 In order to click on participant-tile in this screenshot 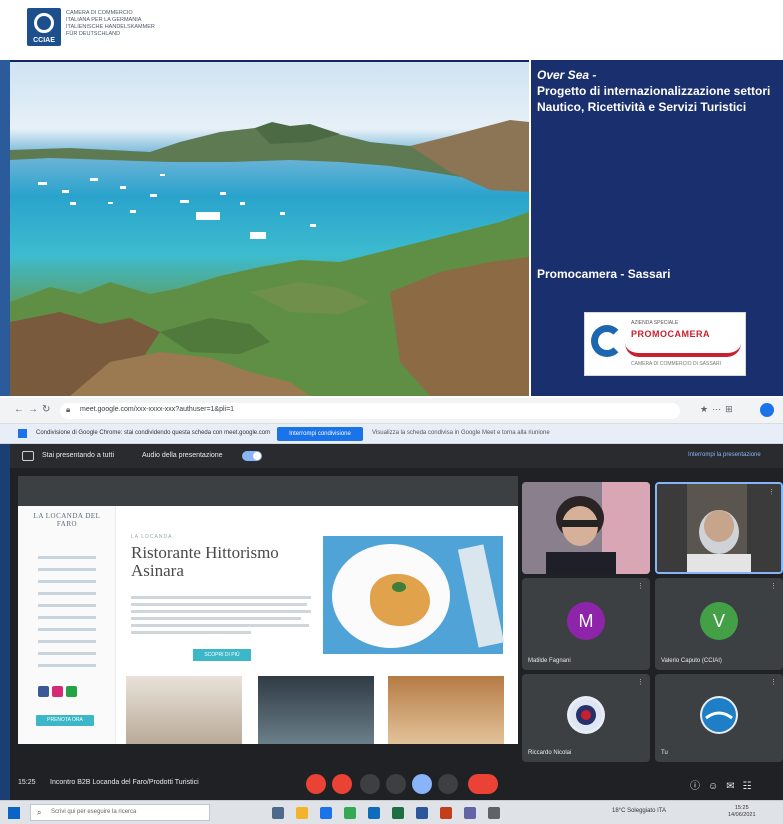, I will do `click(586, 528)`.